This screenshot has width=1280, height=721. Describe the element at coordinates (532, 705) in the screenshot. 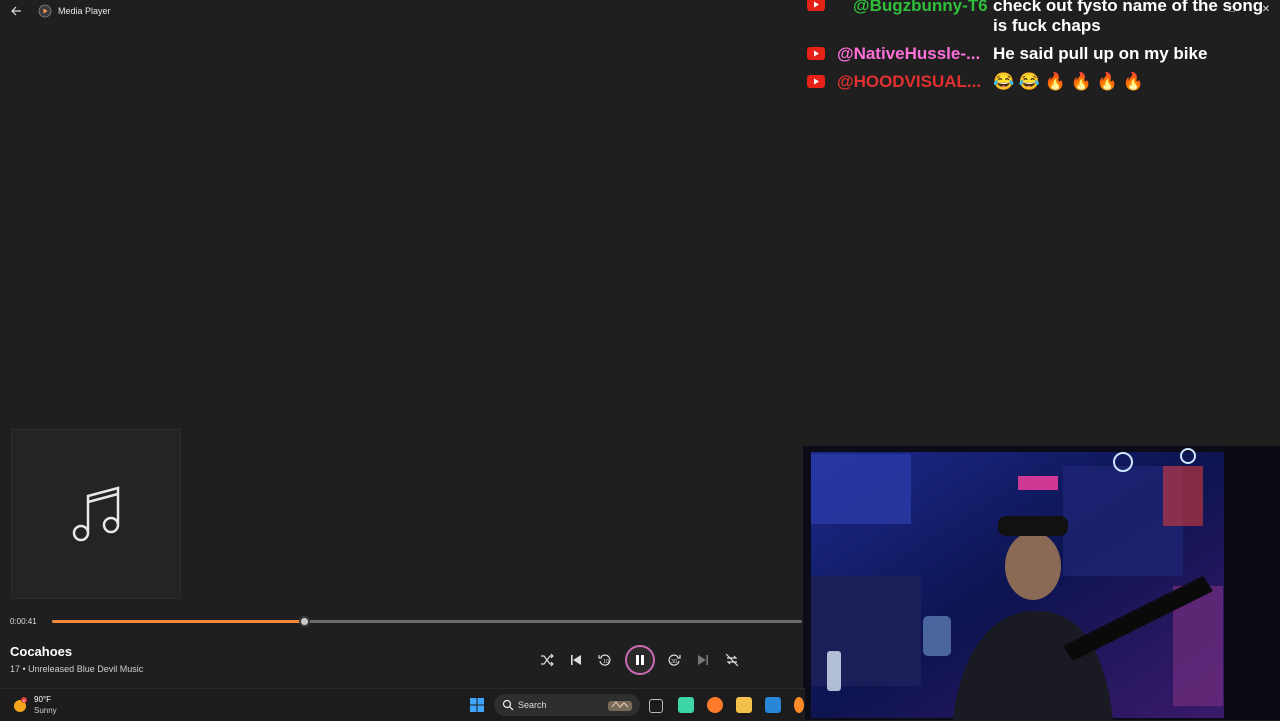

I see `search-label: Search` at that location.